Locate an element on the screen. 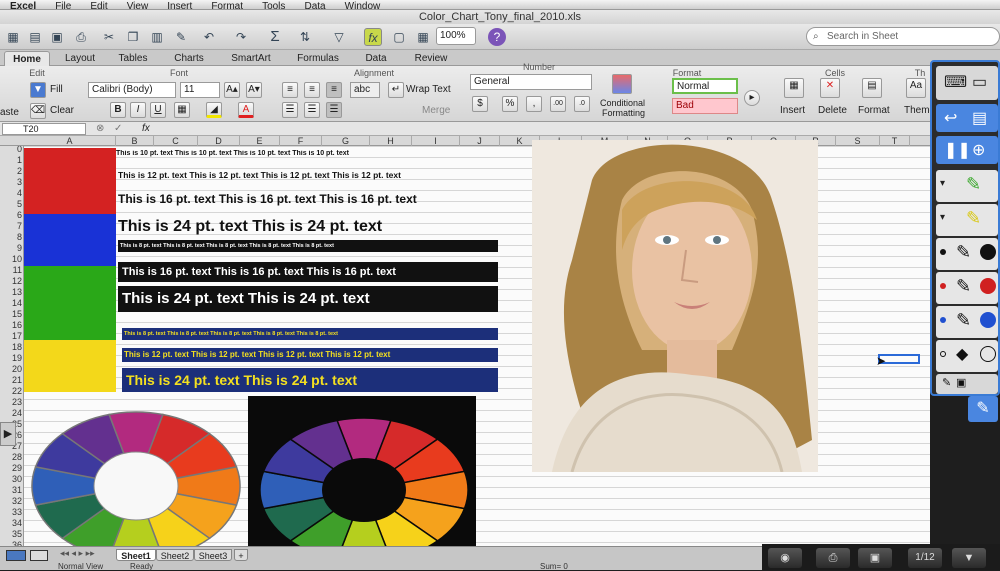 The image size is (1000, 571). tab-charts: Charts is located at coordinates (189, 58).